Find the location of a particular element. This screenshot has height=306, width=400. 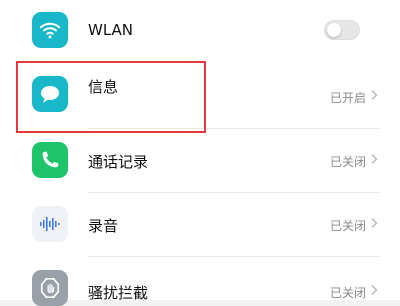

shield-icon is located at coordinates (50, 288).